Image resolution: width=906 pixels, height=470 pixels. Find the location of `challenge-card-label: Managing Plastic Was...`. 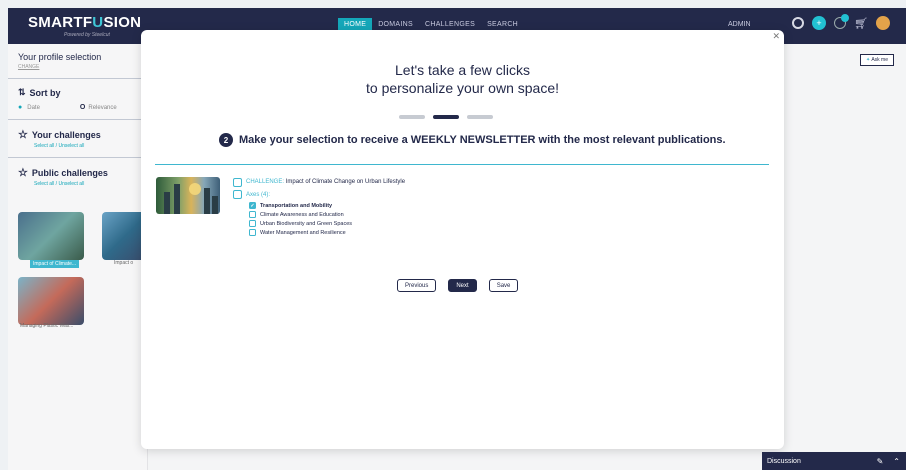

challenge-card-label: Managing Plastic Was... is located at coordinates (46, 326).